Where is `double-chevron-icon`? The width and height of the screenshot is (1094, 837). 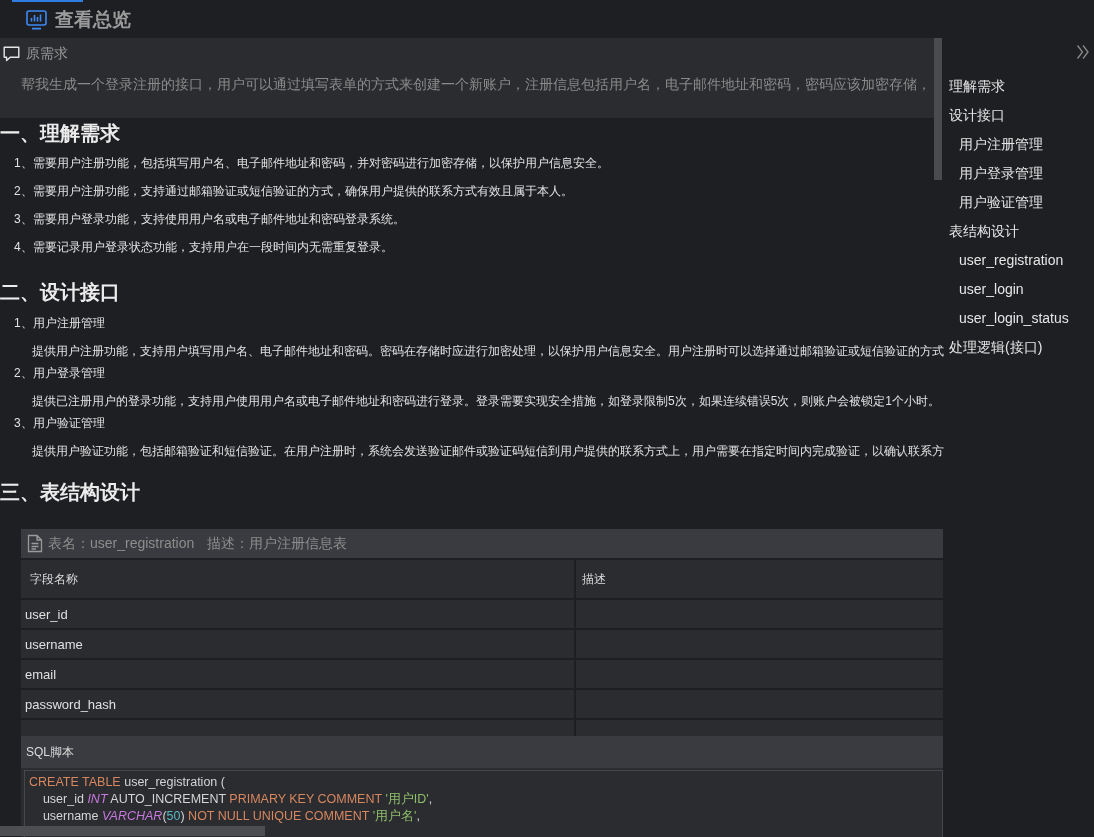
double-chevron-icon is located at coordinates (1083, 52).